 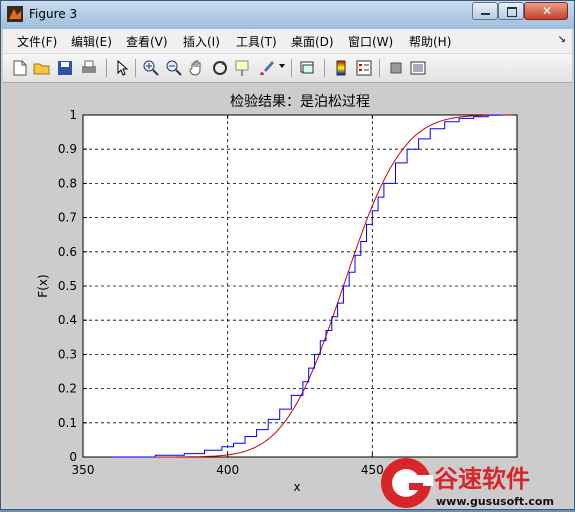 What do you see at coordinates (267, 68) in the screenshot?
I see `brush-icon` at bounding box center [267, 68].